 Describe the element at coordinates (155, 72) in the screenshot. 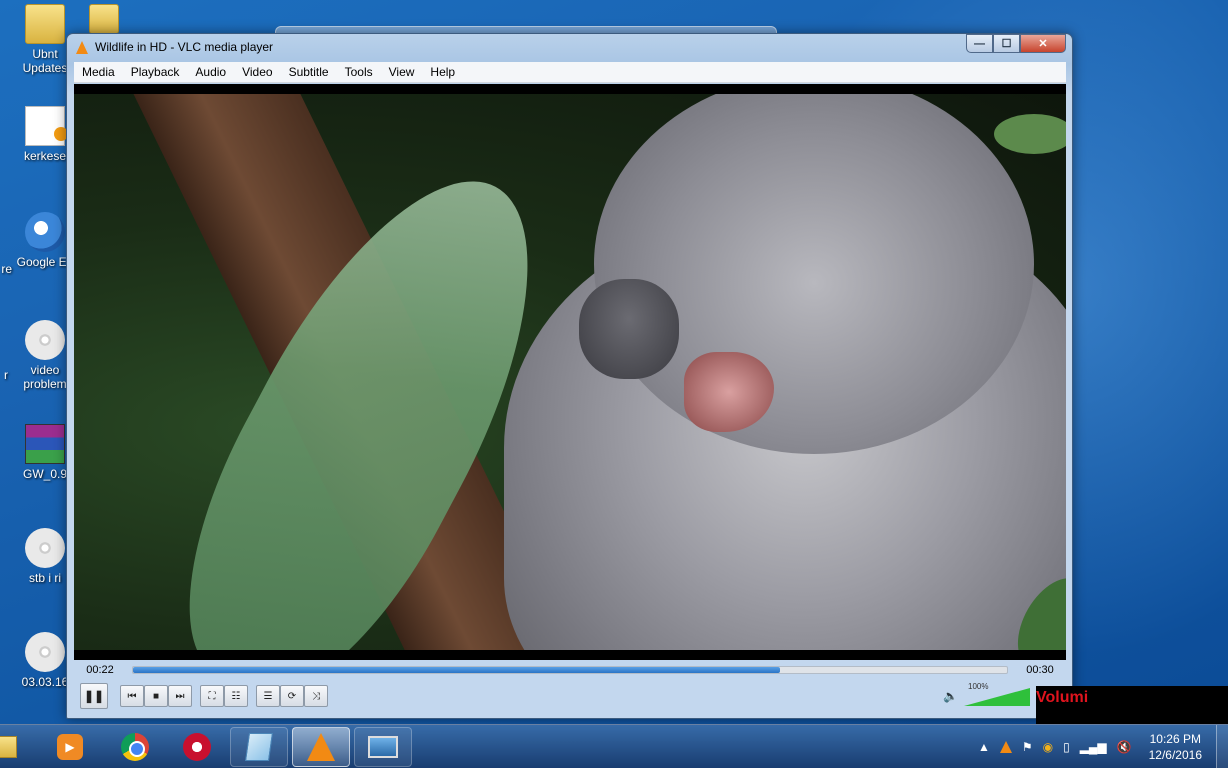

I see `menu-playback: Playback` at that location.